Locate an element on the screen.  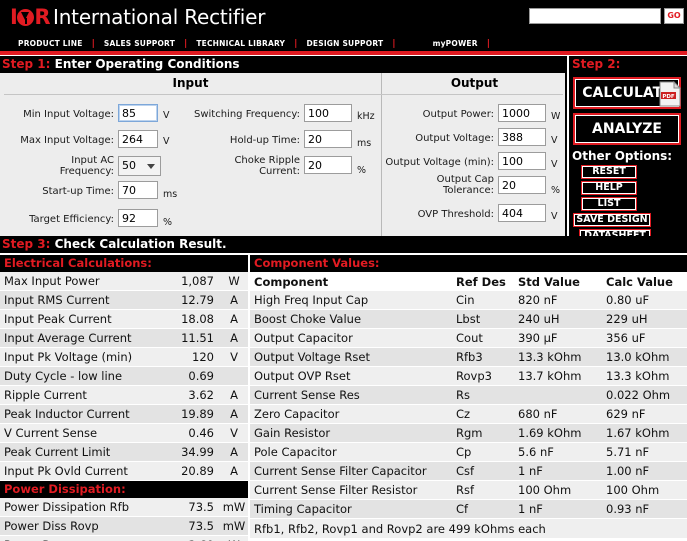
component-refdes: Cp is located at coordinates (464, 452).